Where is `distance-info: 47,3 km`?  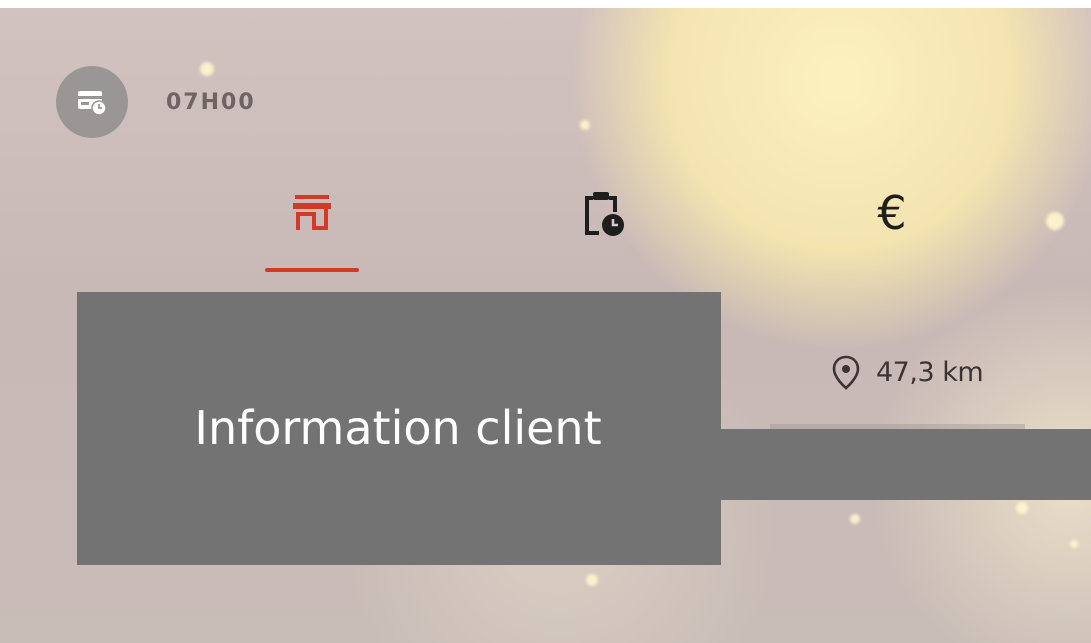 distance-info: 47,3 km is located at coordinates (907, 372).